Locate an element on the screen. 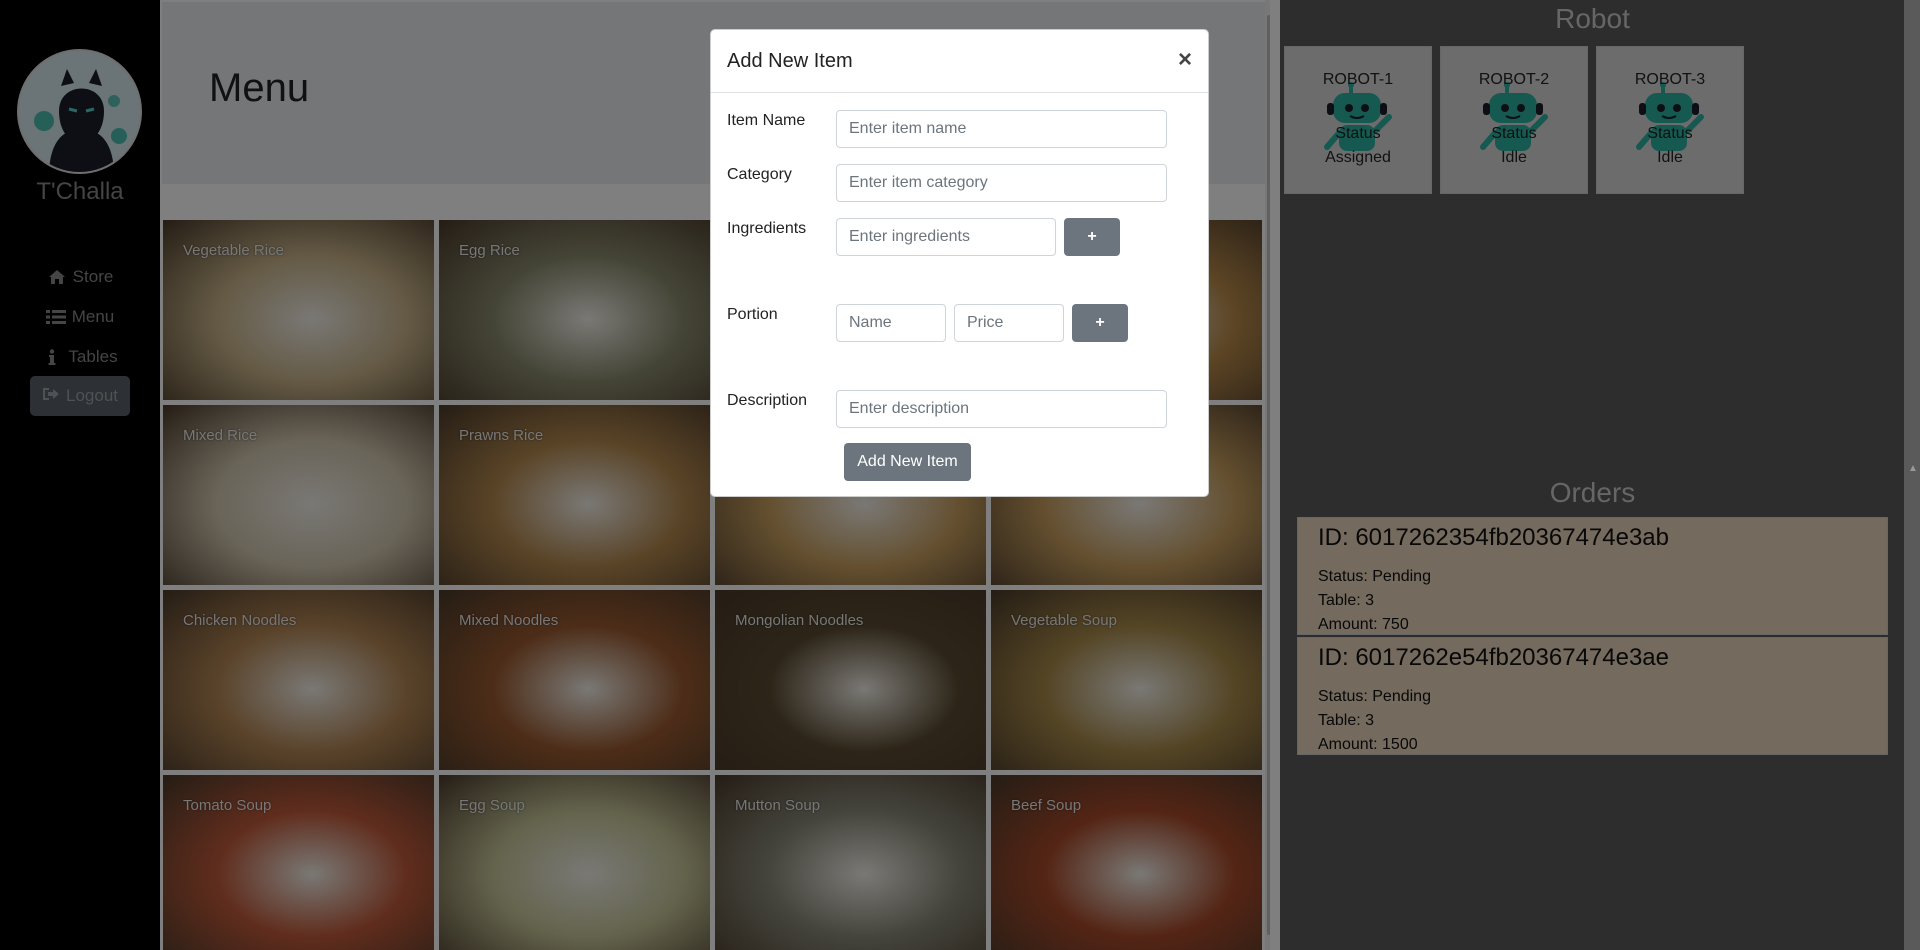  portion-name-input is located at coordinates (891, 323).